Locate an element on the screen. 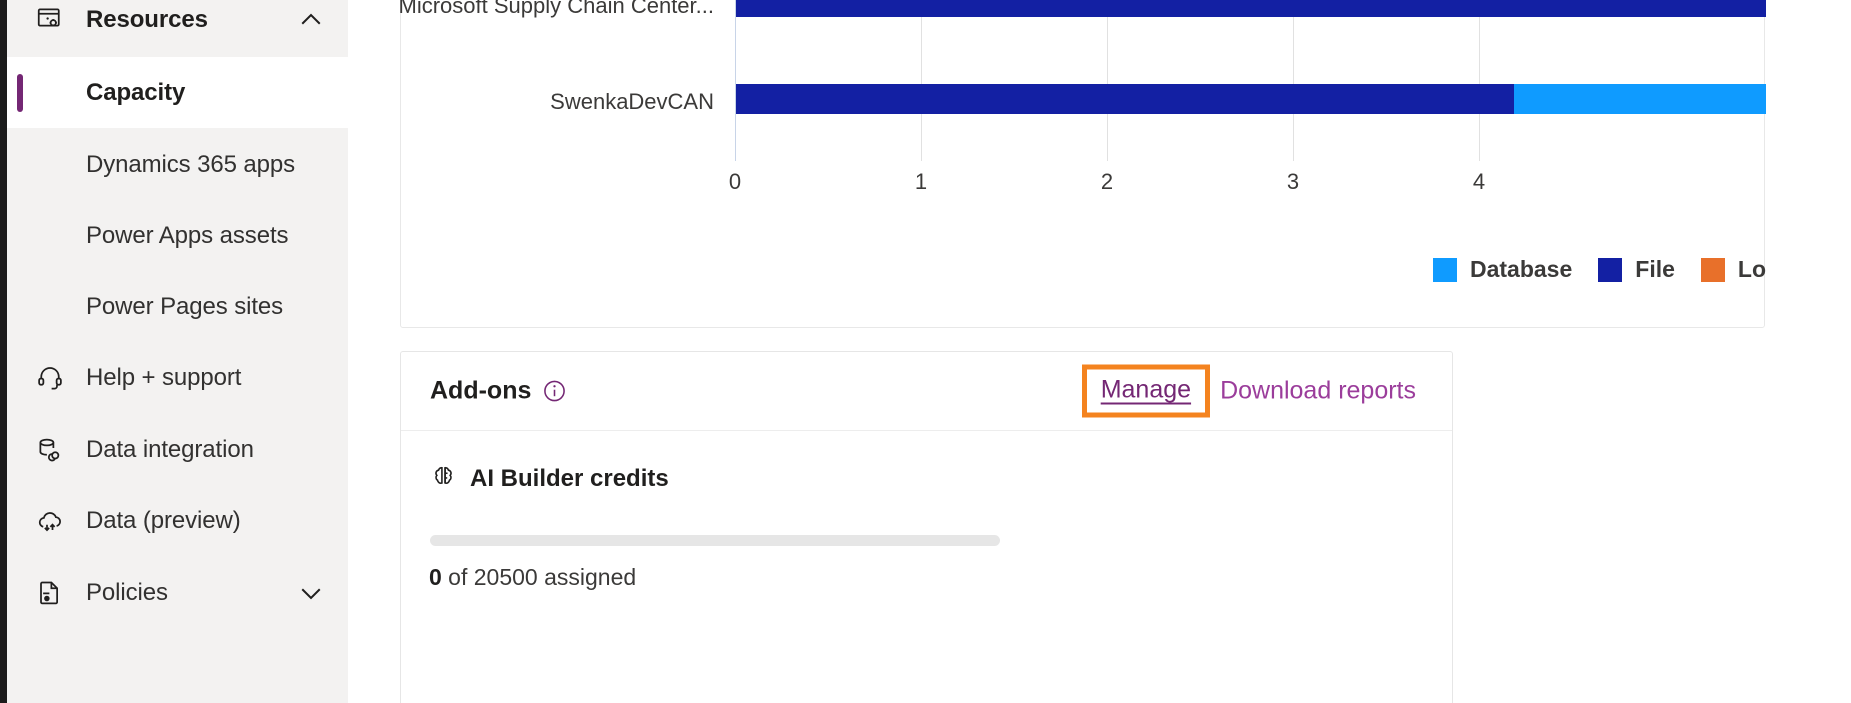 The height and width of the screenshot is (703, 1851). chart-xtick-label: 3 is located at coordinates (1293, 181).